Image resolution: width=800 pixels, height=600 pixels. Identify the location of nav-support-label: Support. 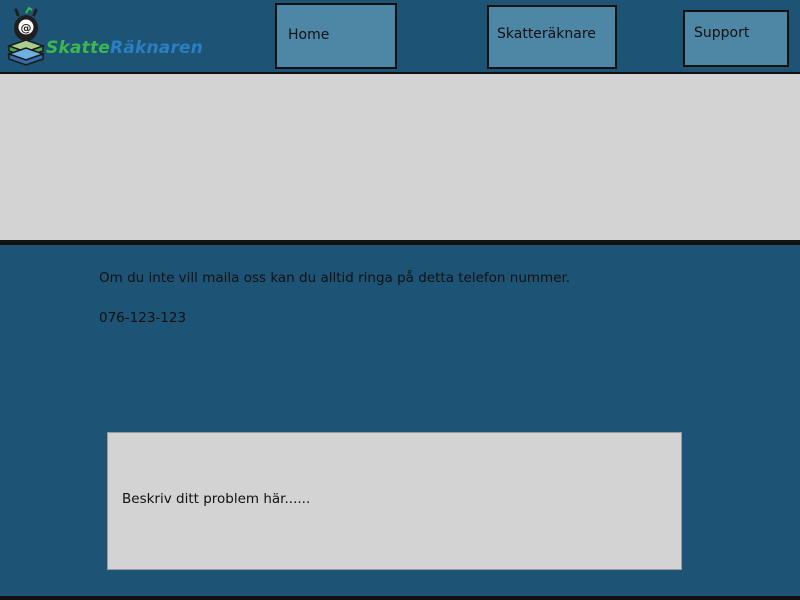
(722, 33).